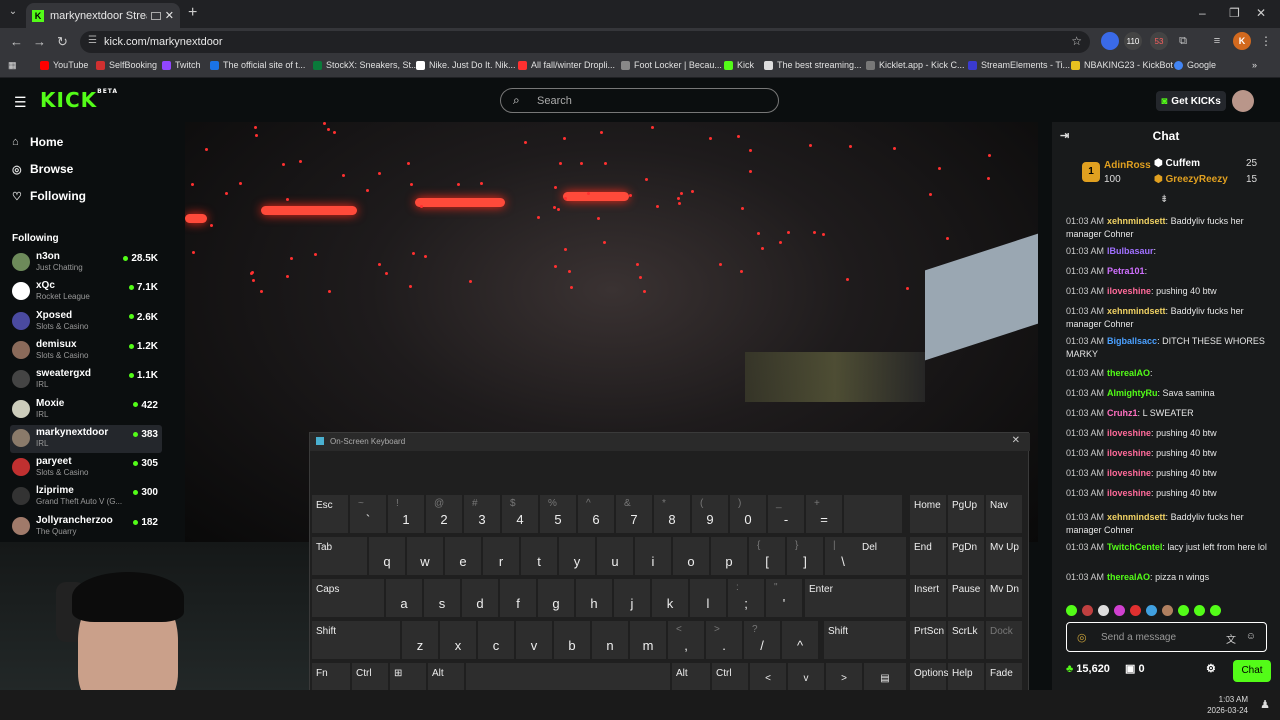 The width and height of the screenshot is (1280, 720). Describe the element at coordinates (1234, 13) in the screenshot. I see `maximize-icon: ❐` at that location.